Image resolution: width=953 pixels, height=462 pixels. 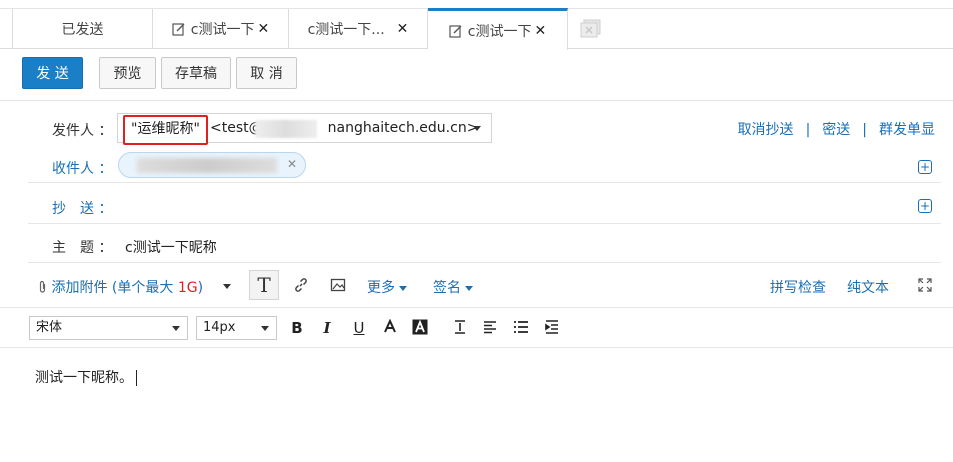 I want to click on bcc-link: 密送, so click(x=836, y=130).